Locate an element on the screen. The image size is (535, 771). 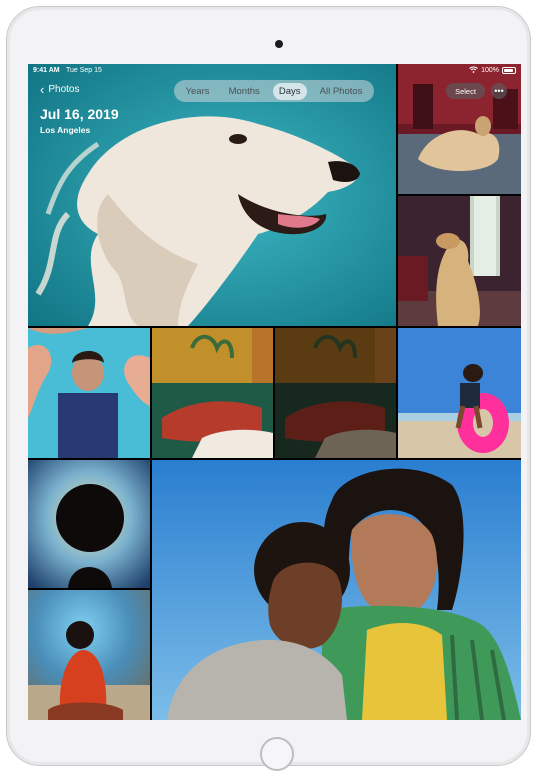
battery-percent: 100% is located at coordinates (490, 70).